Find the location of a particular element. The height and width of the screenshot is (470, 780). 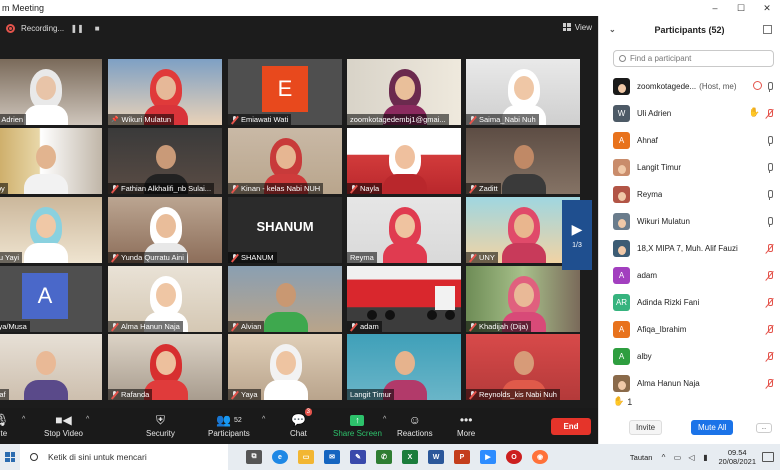

participant-search is located at coordinates (693, 58).